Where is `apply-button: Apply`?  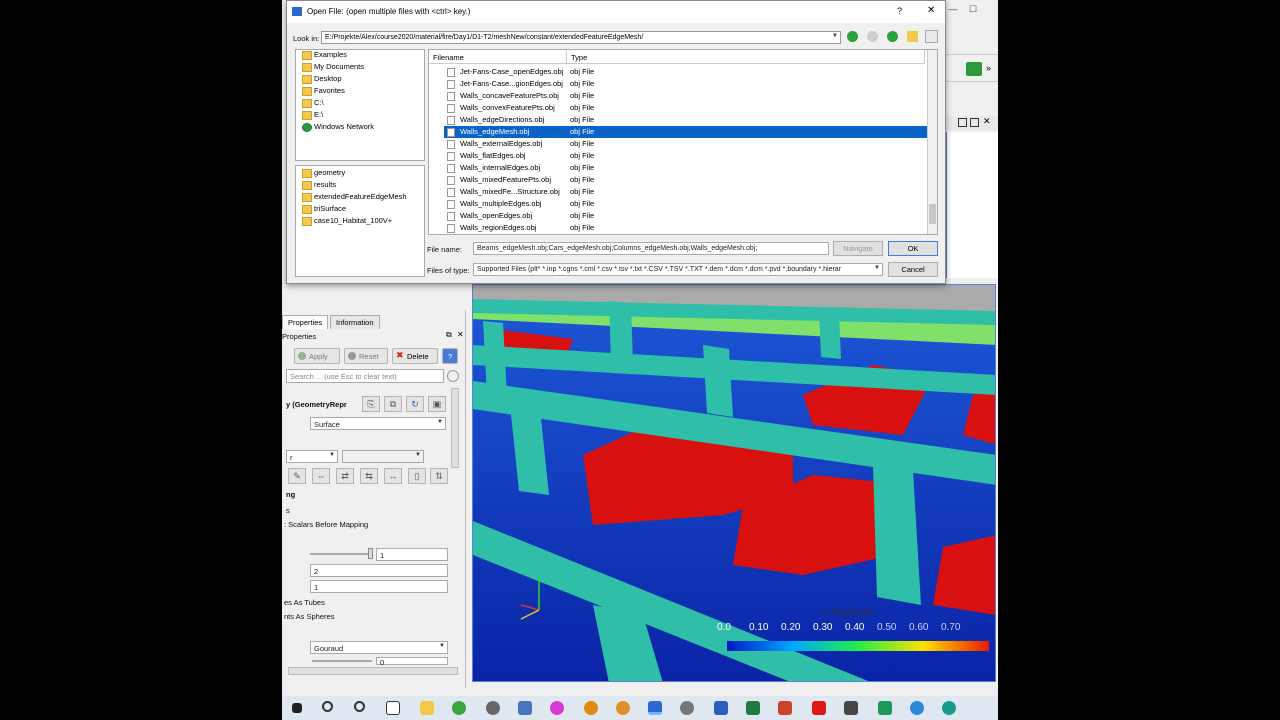 apply-button: Apply is located at coordinates (317, 356).